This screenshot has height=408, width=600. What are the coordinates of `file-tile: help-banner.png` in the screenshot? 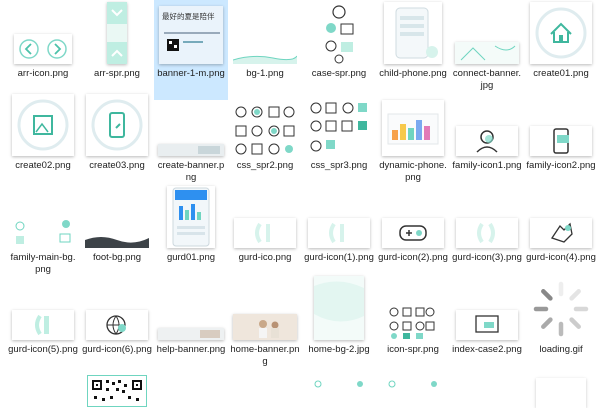 It's located at (191, 326).